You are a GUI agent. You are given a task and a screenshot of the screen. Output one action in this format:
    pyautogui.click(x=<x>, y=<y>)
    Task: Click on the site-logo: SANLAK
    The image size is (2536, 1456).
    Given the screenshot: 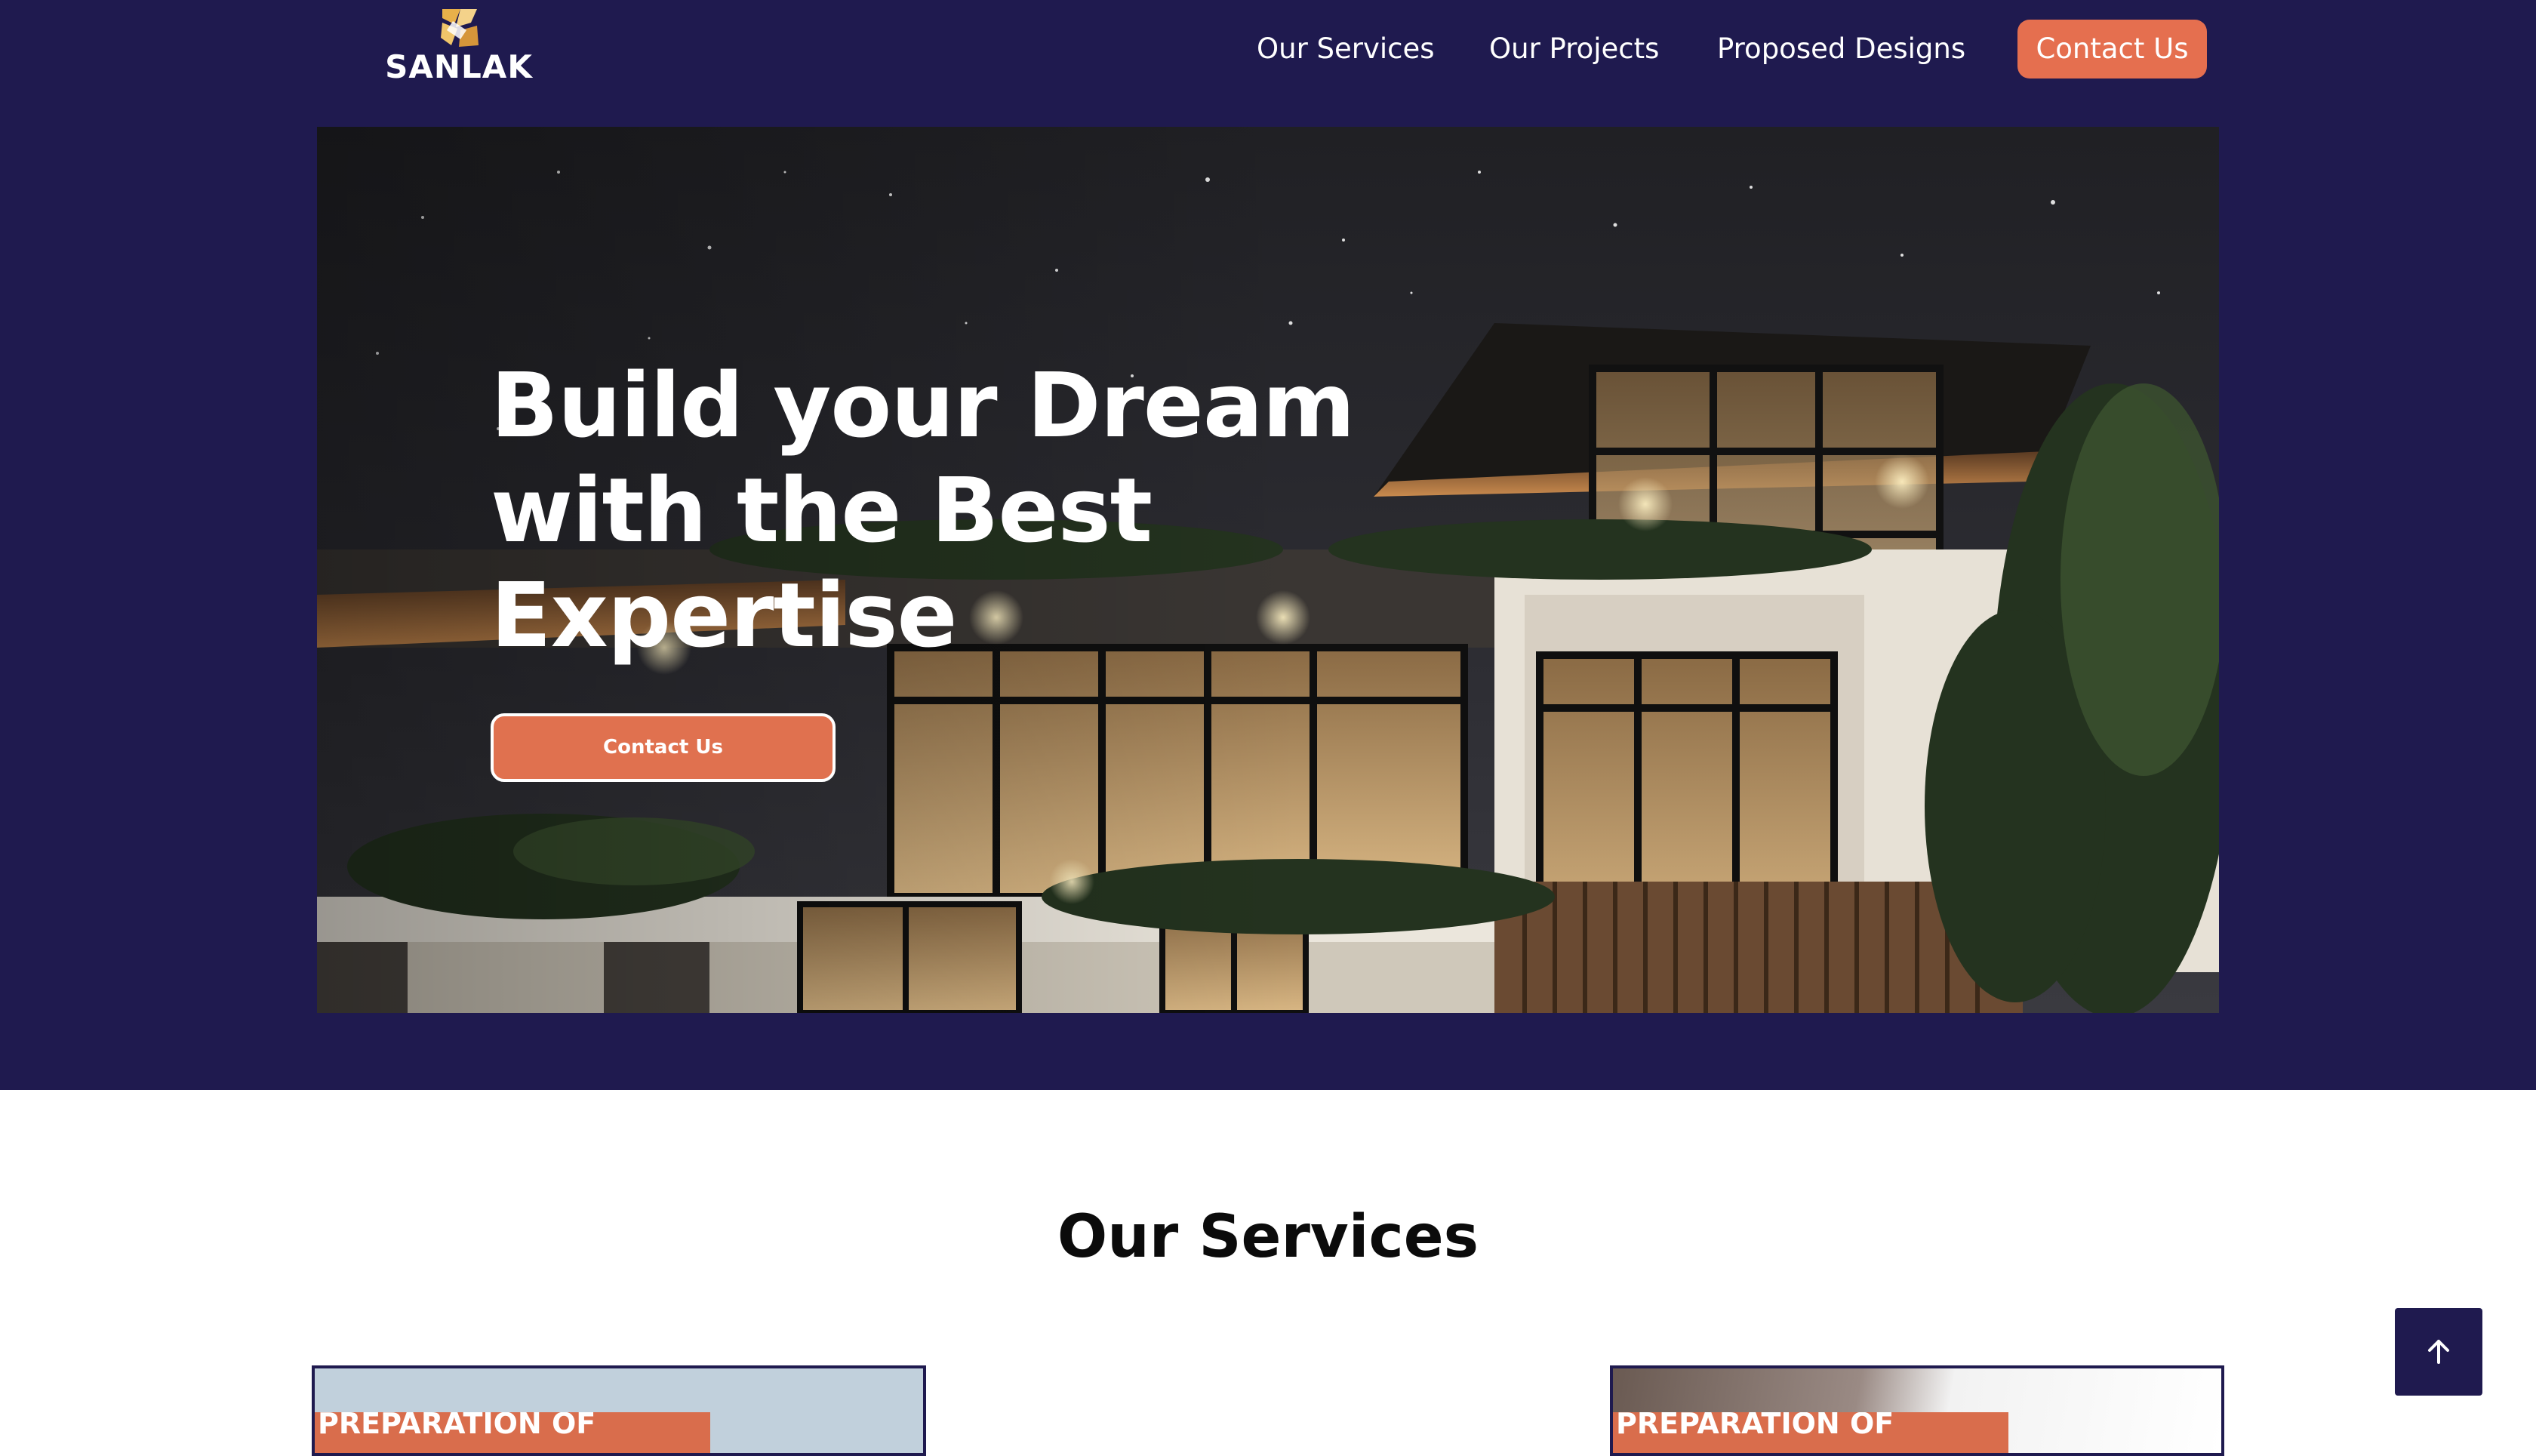 What is the action you would take?
    pyautogui.click(x=458, y=46)
    